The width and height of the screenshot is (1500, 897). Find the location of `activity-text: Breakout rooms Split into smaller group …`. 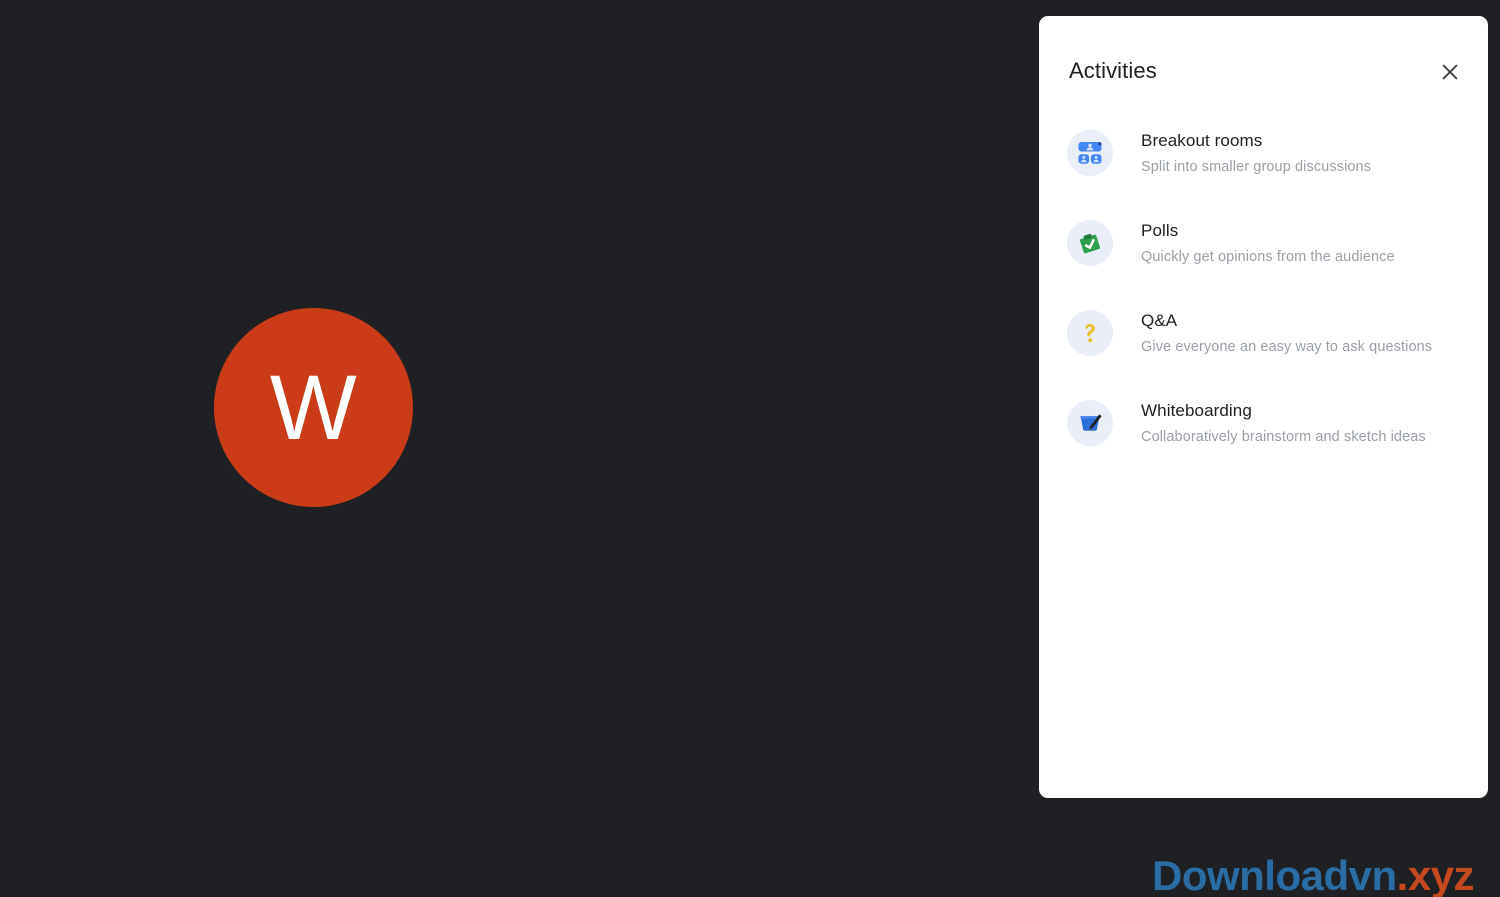

activity-text: Breakout rooms Split into smaller group … is located at coordinates (1242, 152).